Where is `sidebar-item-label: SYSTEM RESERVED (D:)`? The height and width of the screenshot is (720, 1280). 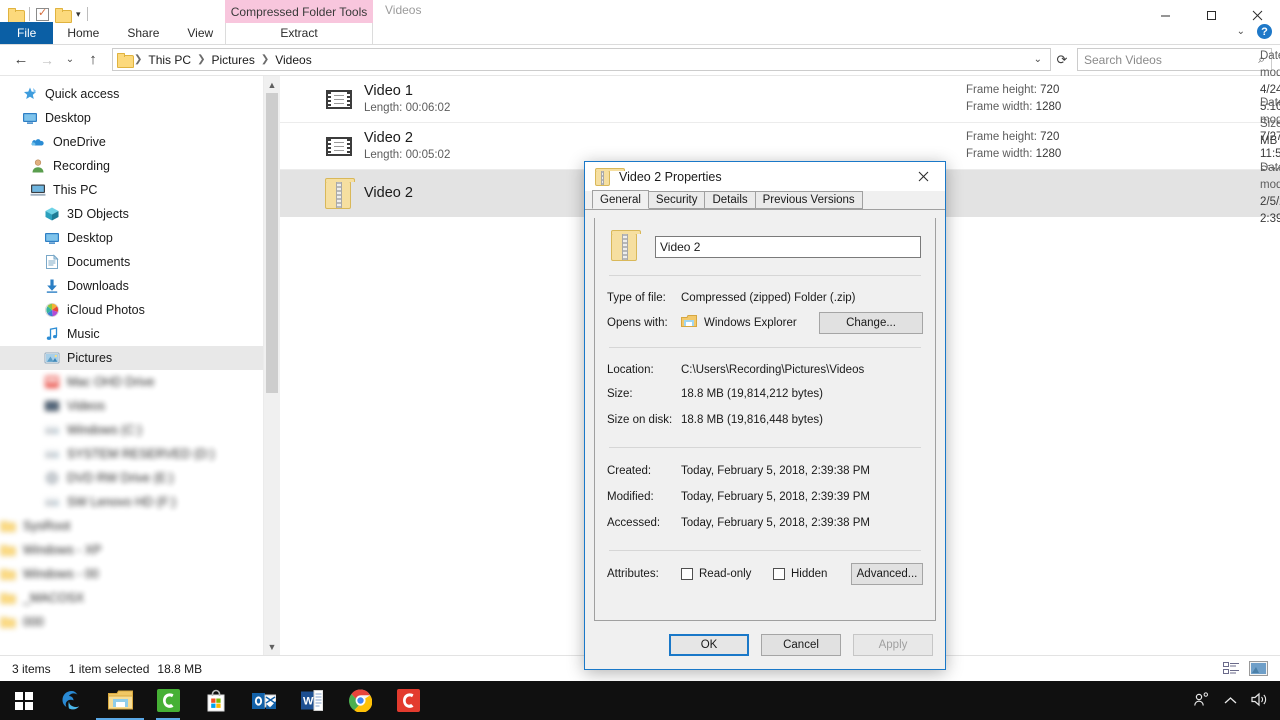
sidebar-item-label: SYSTEM RESERVED (D:) is located at coordinates (141, 454).